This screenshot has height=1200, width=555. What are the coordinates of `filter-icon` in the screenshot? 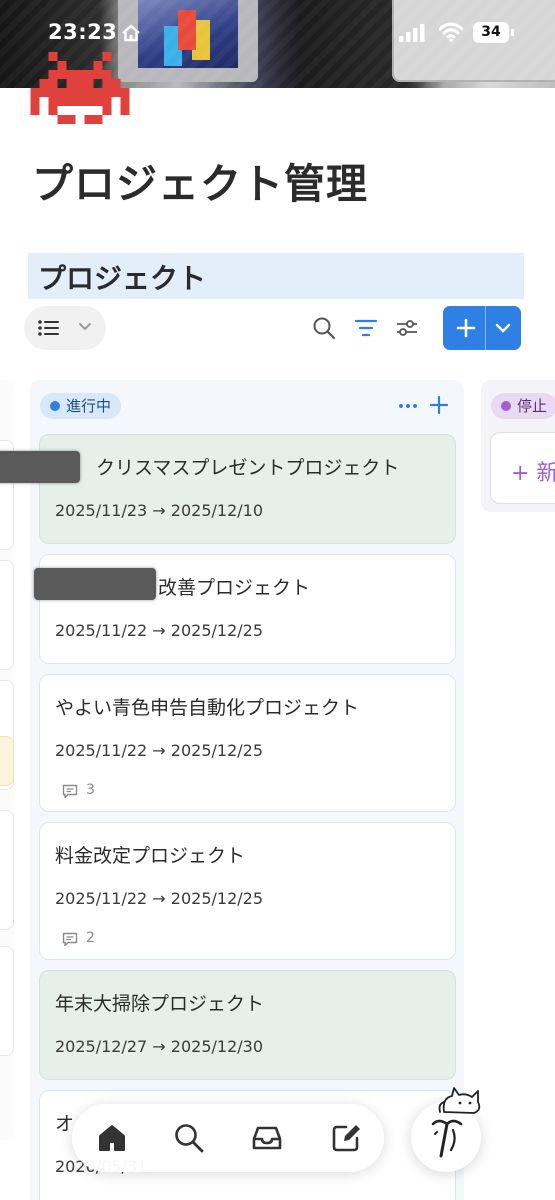 It's located at (366, 328).